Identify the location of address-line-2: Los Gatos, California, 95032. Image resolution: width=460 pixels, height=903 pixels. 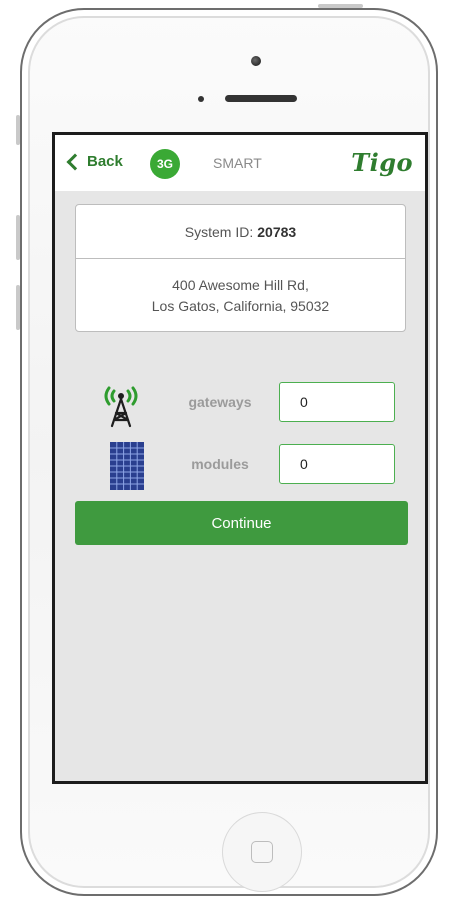
(240, 306).